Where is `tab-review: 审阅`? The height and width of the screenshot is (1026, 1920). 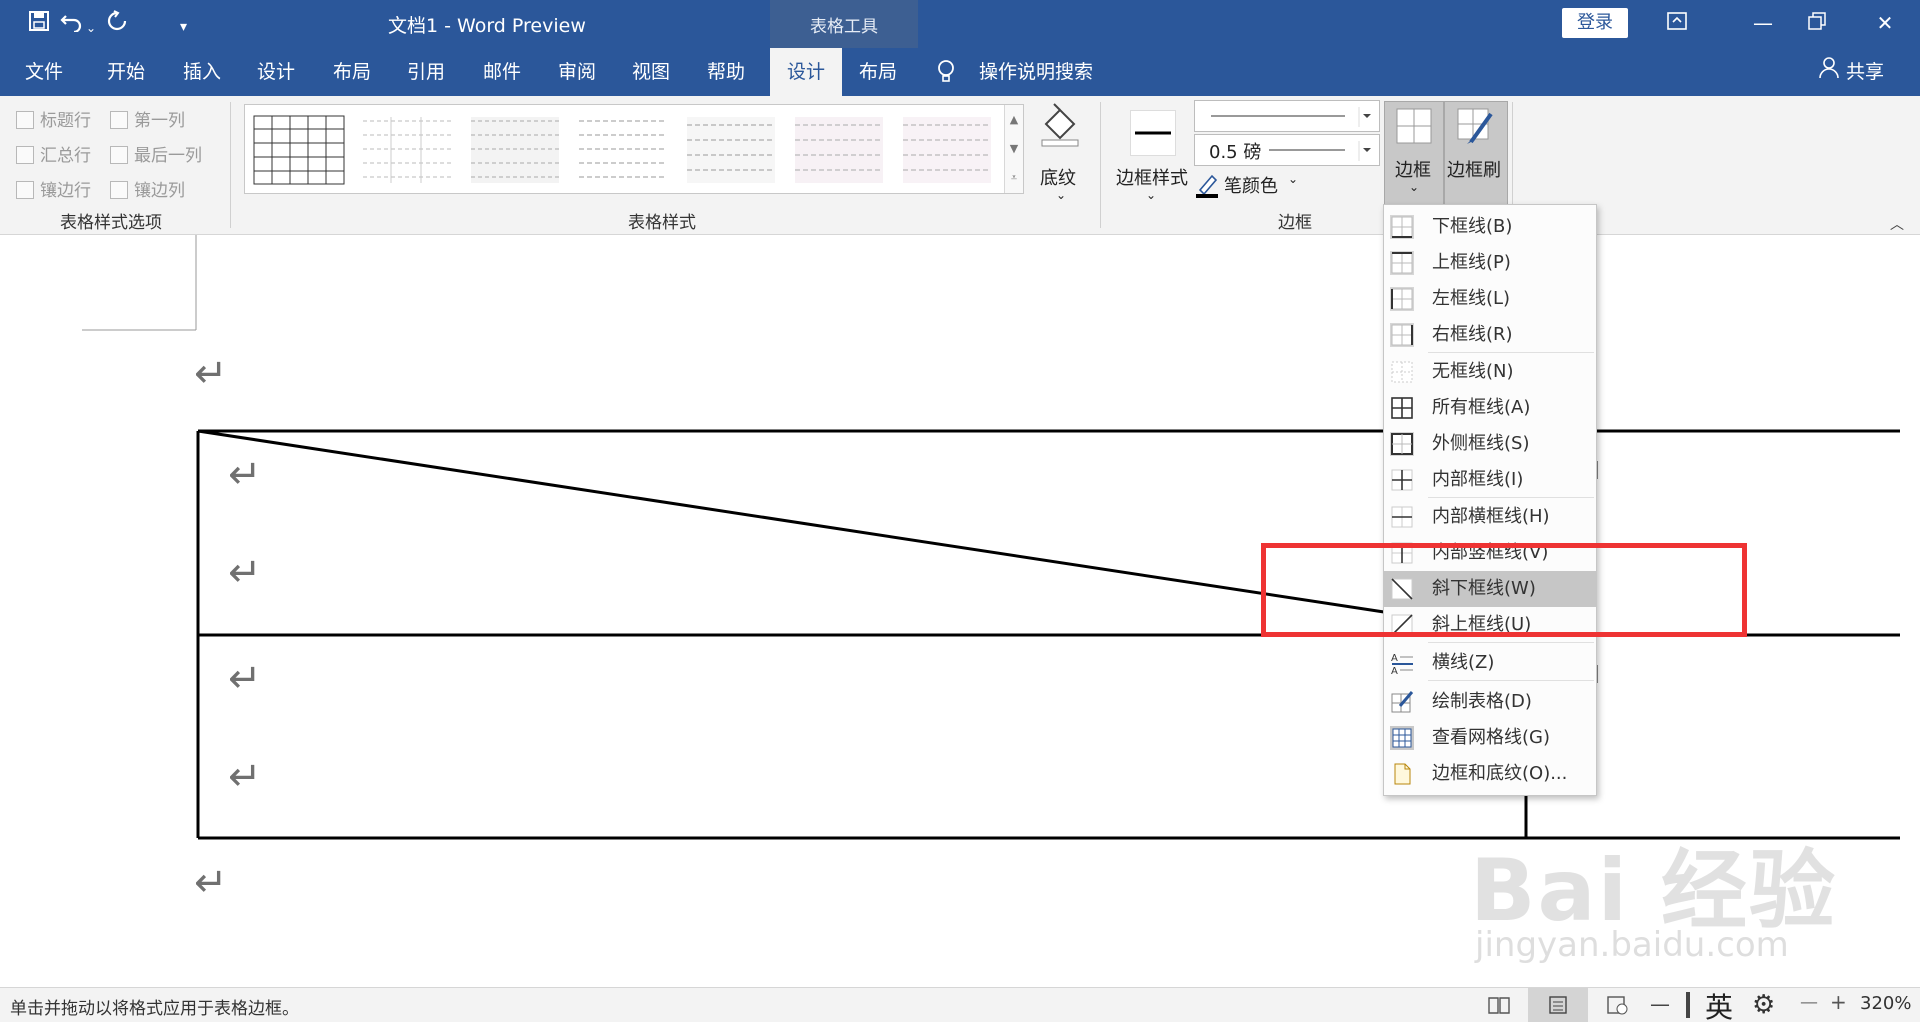
tab-review: 审阅 is located at coordinates (577, 72).